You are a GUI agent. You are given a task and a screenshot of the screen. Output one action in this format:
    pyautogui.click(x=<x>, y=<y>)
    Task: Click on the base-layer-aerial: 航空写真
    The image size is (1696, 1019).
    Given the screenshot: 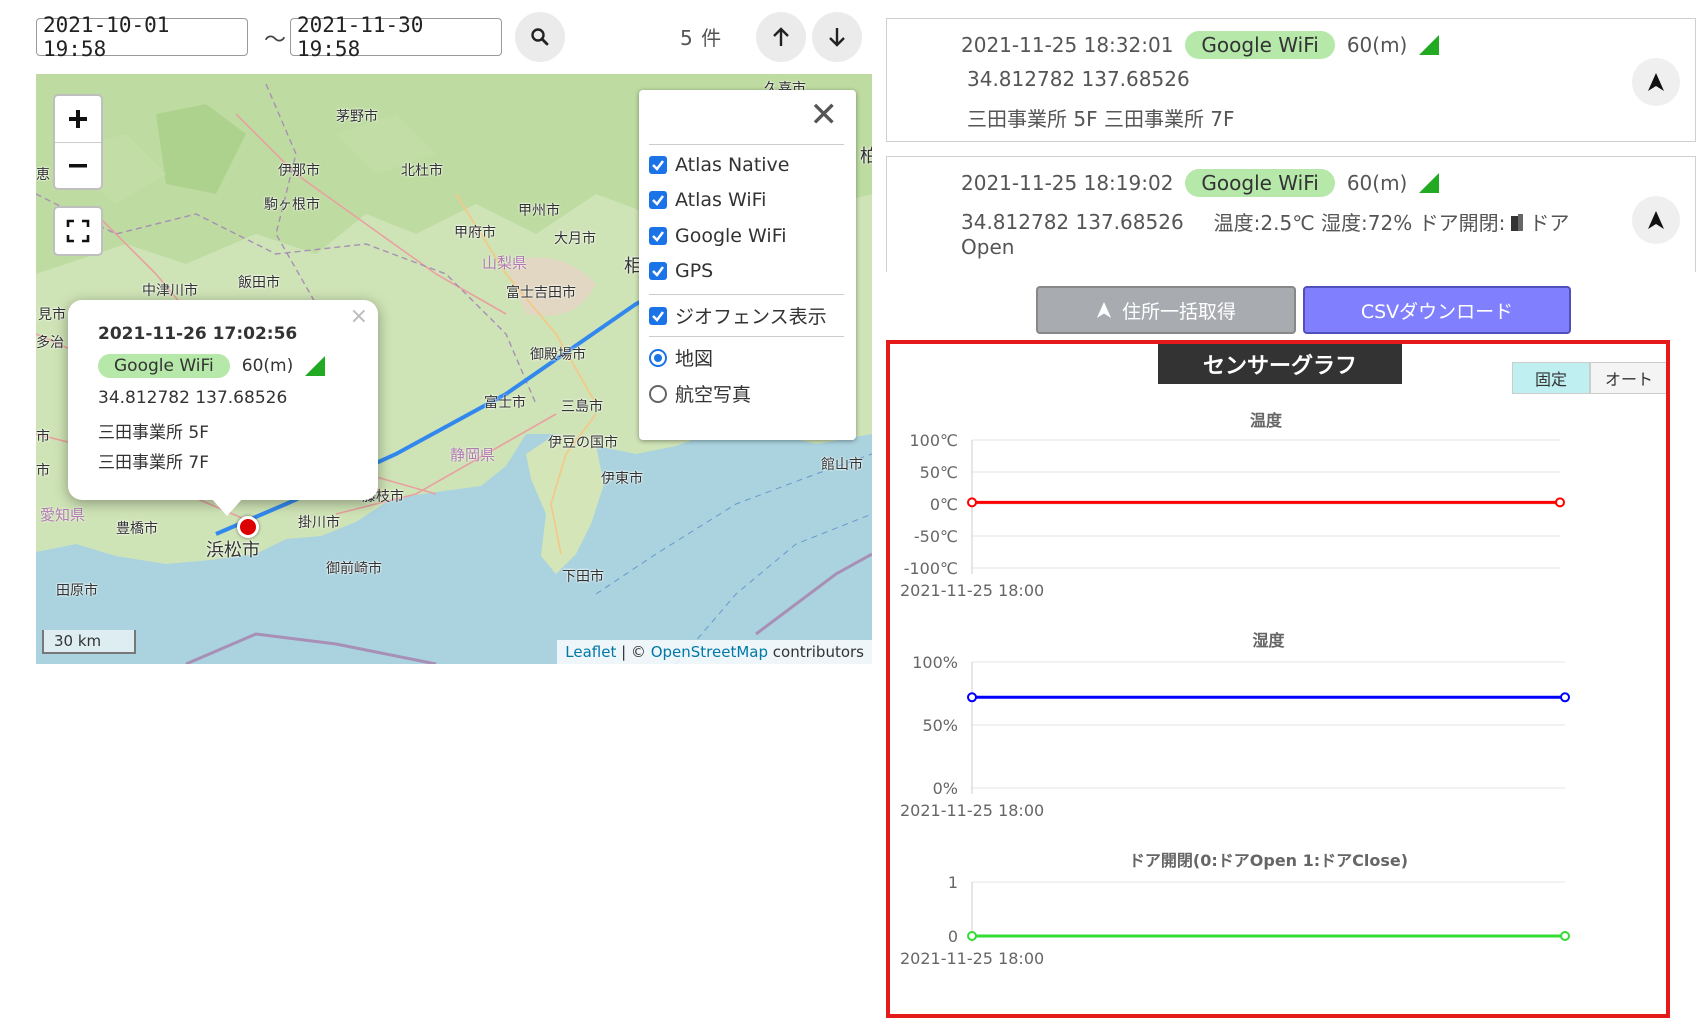 What is the action you would take?
    pyautogui.click(x=700, y=393)
    